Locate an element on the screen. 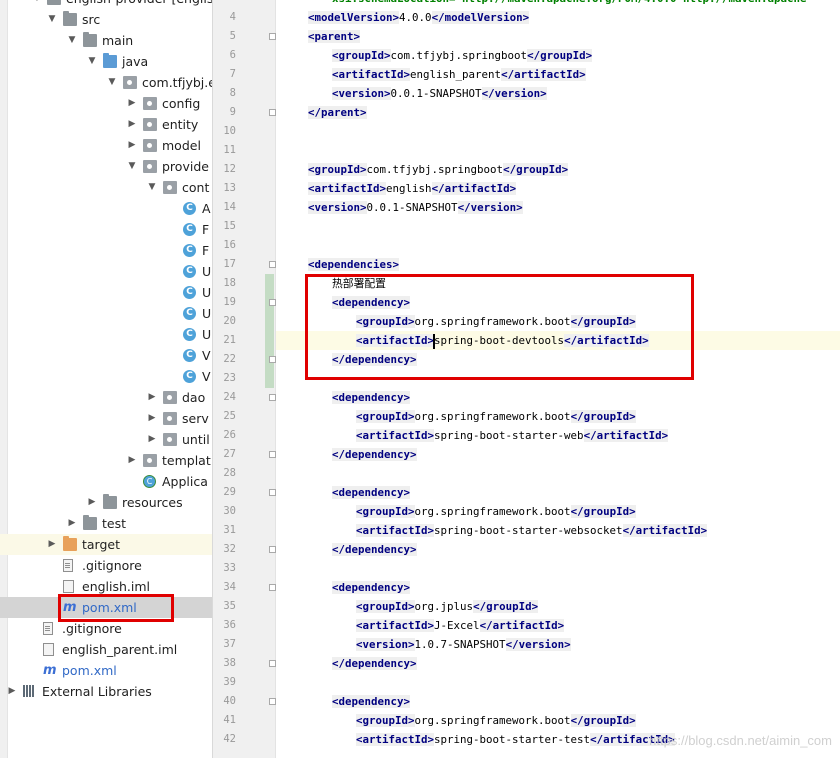 The width and height of the screenshot is (840, 758). tree-item-label: until is located at coordinates (196, 439).